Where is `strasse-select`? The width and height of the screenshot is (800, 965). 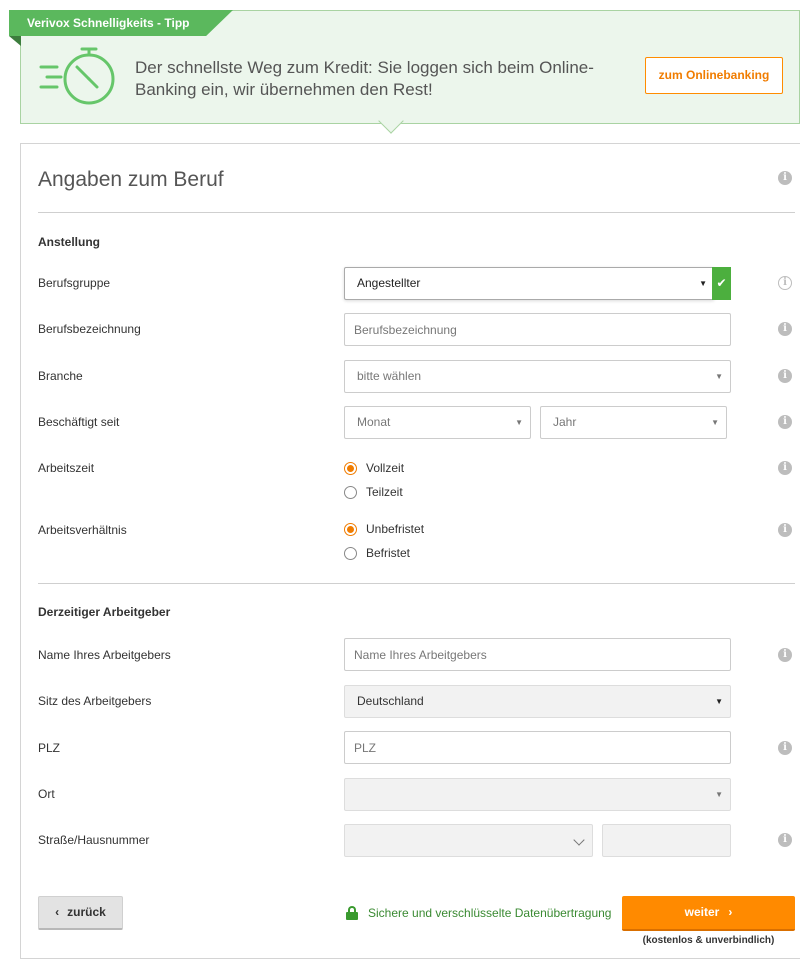
strasse-select is located at coordinates (468, 840).